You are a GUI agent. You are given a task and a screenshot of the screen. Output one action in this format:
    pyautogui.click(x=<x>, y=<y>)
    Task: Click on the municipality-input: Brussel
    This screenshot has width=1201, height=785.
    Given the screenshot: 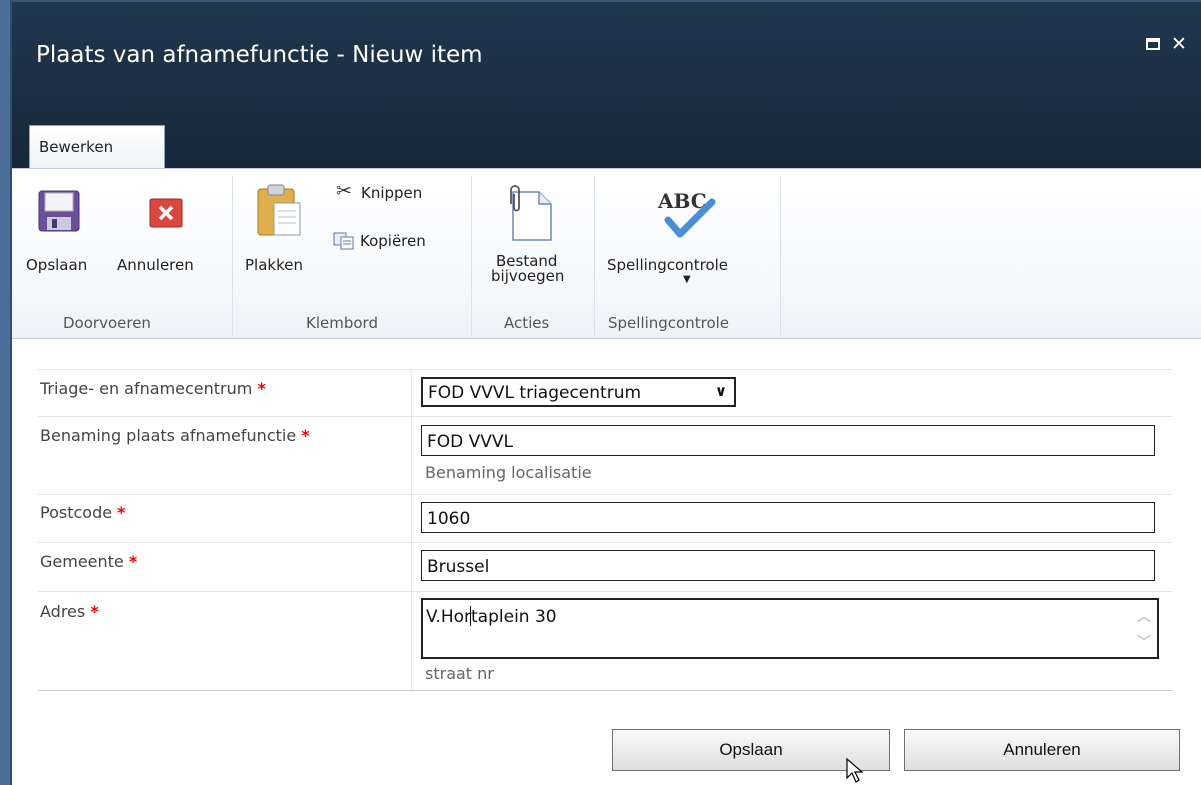 What is the action you would take?
    pyautogui.click(x=788, y=565)
    